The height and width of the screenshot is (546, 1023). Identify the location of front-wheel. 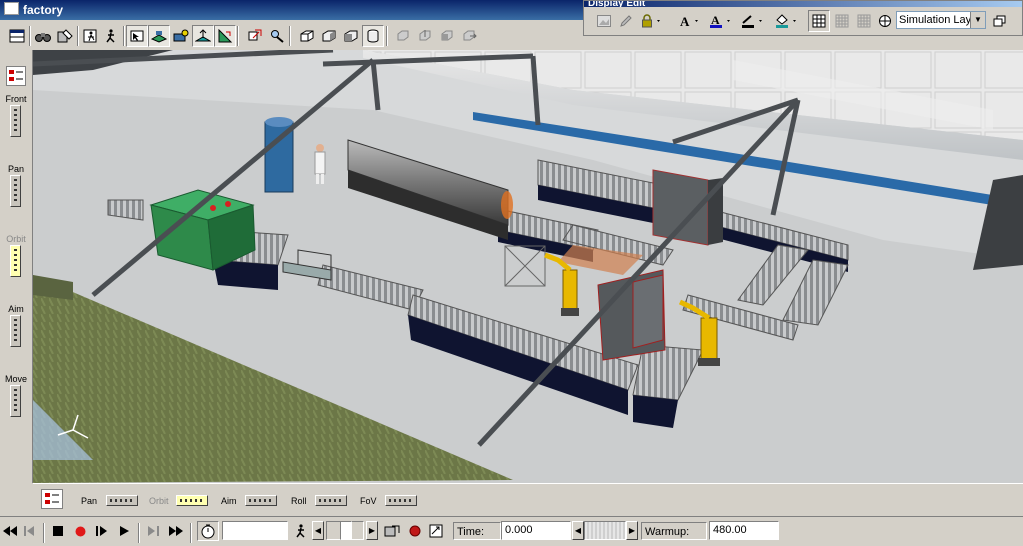
(15, 121).